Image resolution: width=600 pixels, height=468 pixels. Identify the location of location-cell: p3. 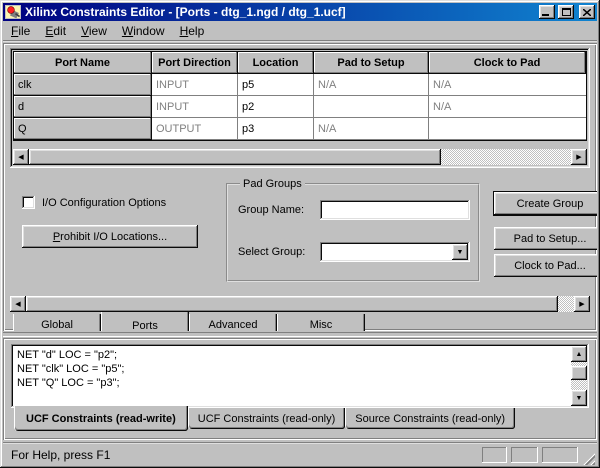
(276, 129).